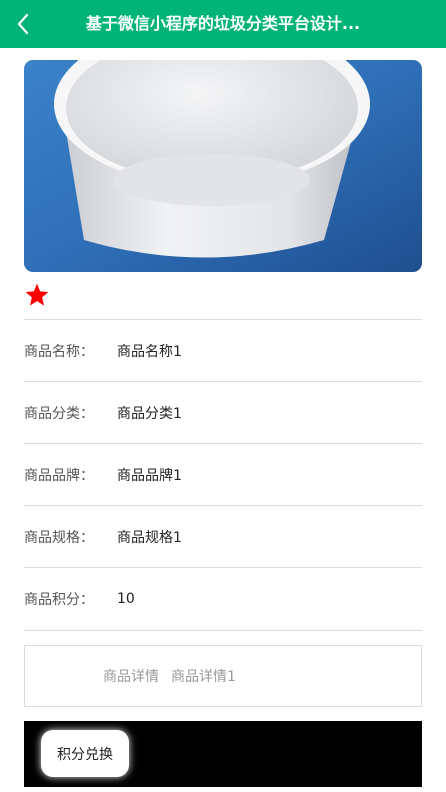  I want to click on product-category-row: 商品分类： 商品分类1, so click(223, 413).